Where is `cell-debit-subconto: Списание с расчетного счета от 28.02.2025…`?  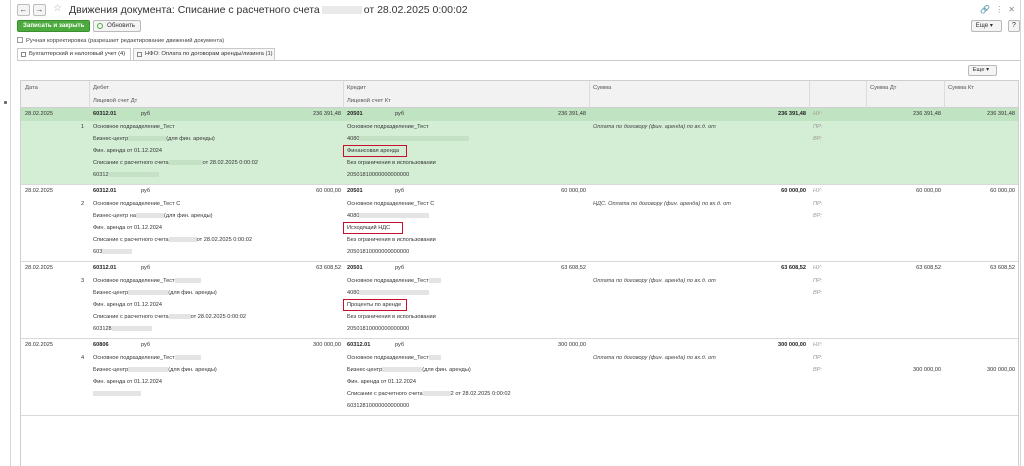 cell-debit-subconto: Списание с расчетного счета от 28.02.2025… is located at coordinates (169, 317).